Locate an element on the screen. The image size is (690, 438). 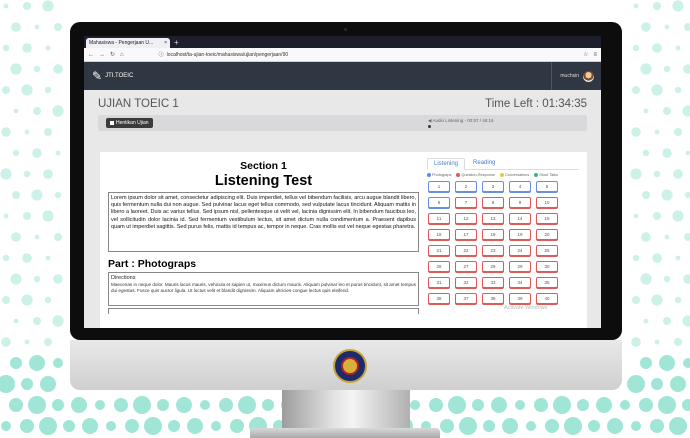
stop-exam-button: Hentikan Ujian is located at coordinates (129, 123).